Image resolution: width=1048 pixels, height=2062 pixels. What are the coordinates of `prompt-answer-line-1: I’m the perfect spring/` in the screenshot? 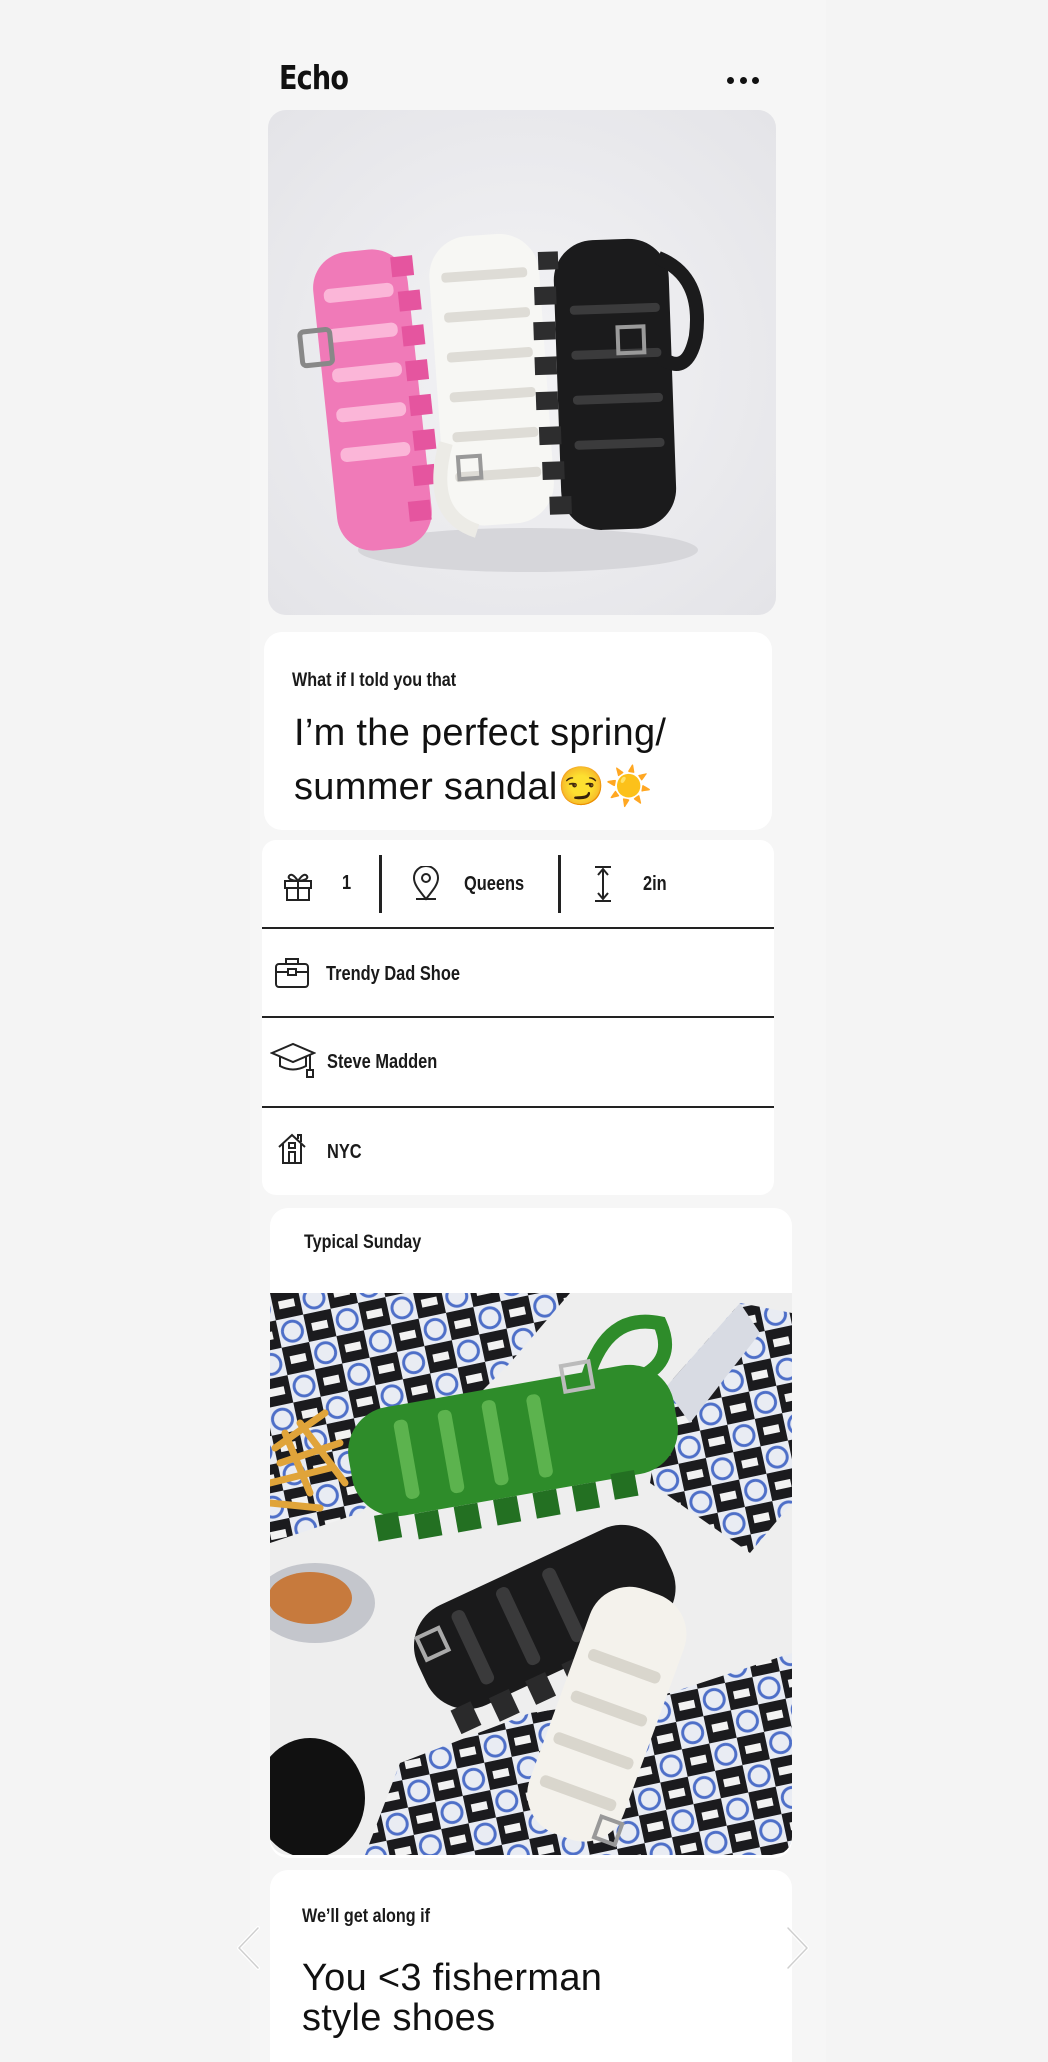 It's located at (480, 733).